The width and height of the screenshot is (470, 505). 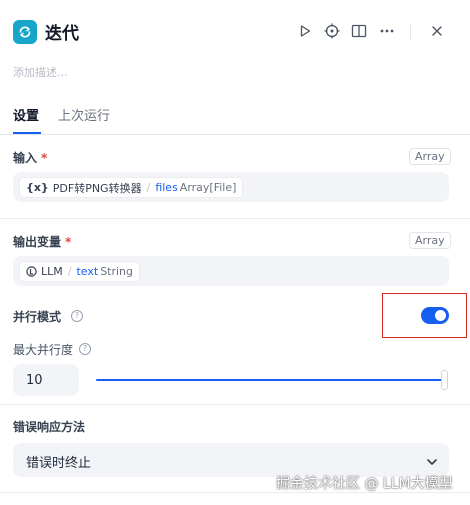 I want to click on variable-name: files, so click(x=166, y=187).